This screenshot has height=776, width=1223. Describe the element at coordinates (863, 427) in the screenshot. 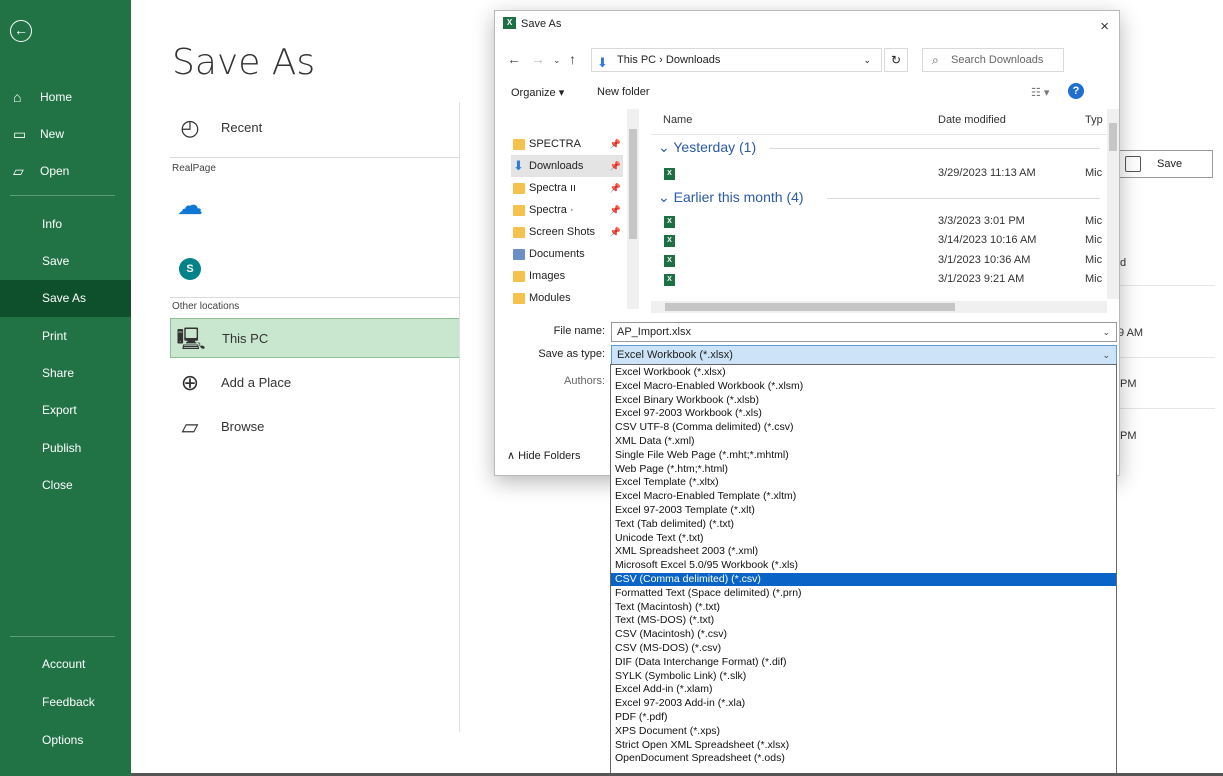

I see `file-type-option: CSV UTF-8 (Comma delimited) (*.csv)` at that location.